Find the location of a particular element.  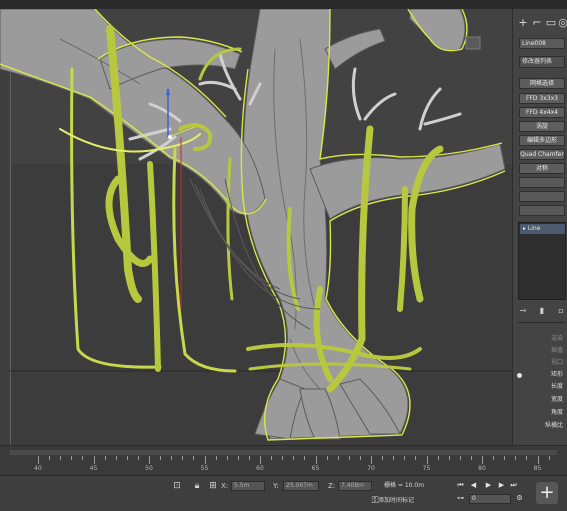

param-rectangular: 矩形 is located at coordinates (540, 375).